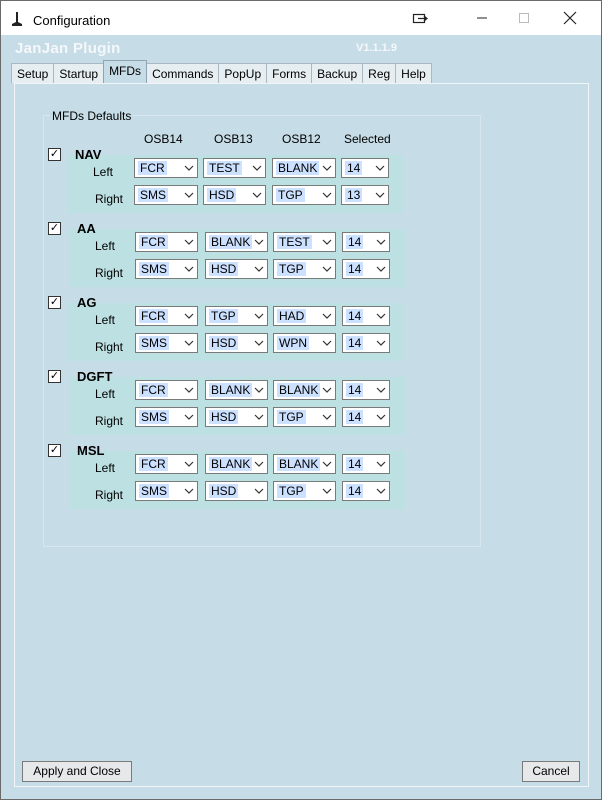 The width and height of the screenshot is (602, 800). I want to click on nav-right-osb13-combo: HSD, so click(234, 195).